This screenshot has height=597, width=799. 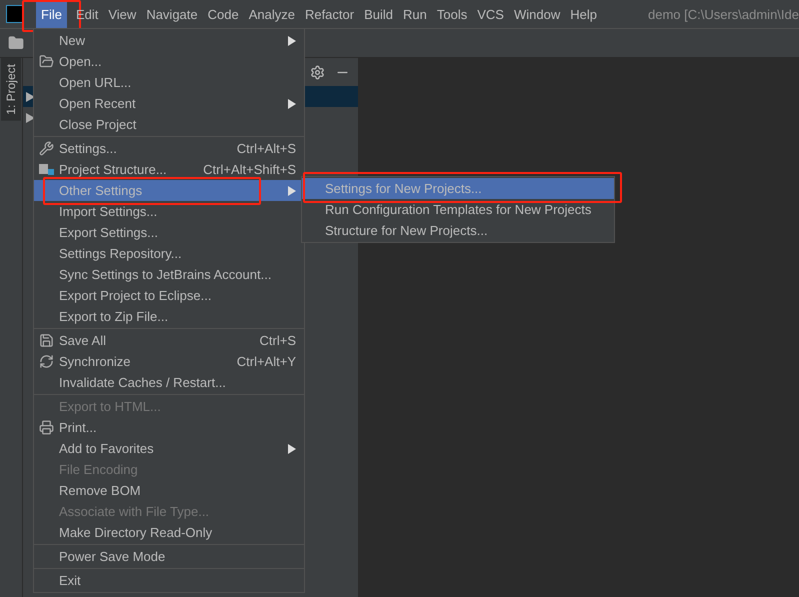 What do you see at coordinates (277, 340) in the screenshot?
I see `shortcut-label: Ctrl+S` at bounding box center [277, 340].